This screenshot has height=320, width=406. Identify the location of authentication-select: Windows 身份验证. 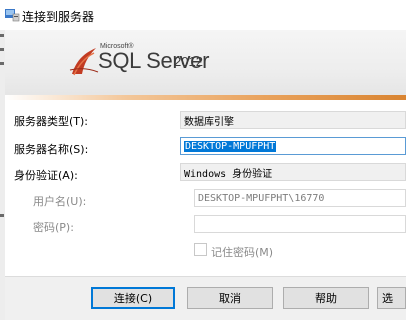
(293, 172).